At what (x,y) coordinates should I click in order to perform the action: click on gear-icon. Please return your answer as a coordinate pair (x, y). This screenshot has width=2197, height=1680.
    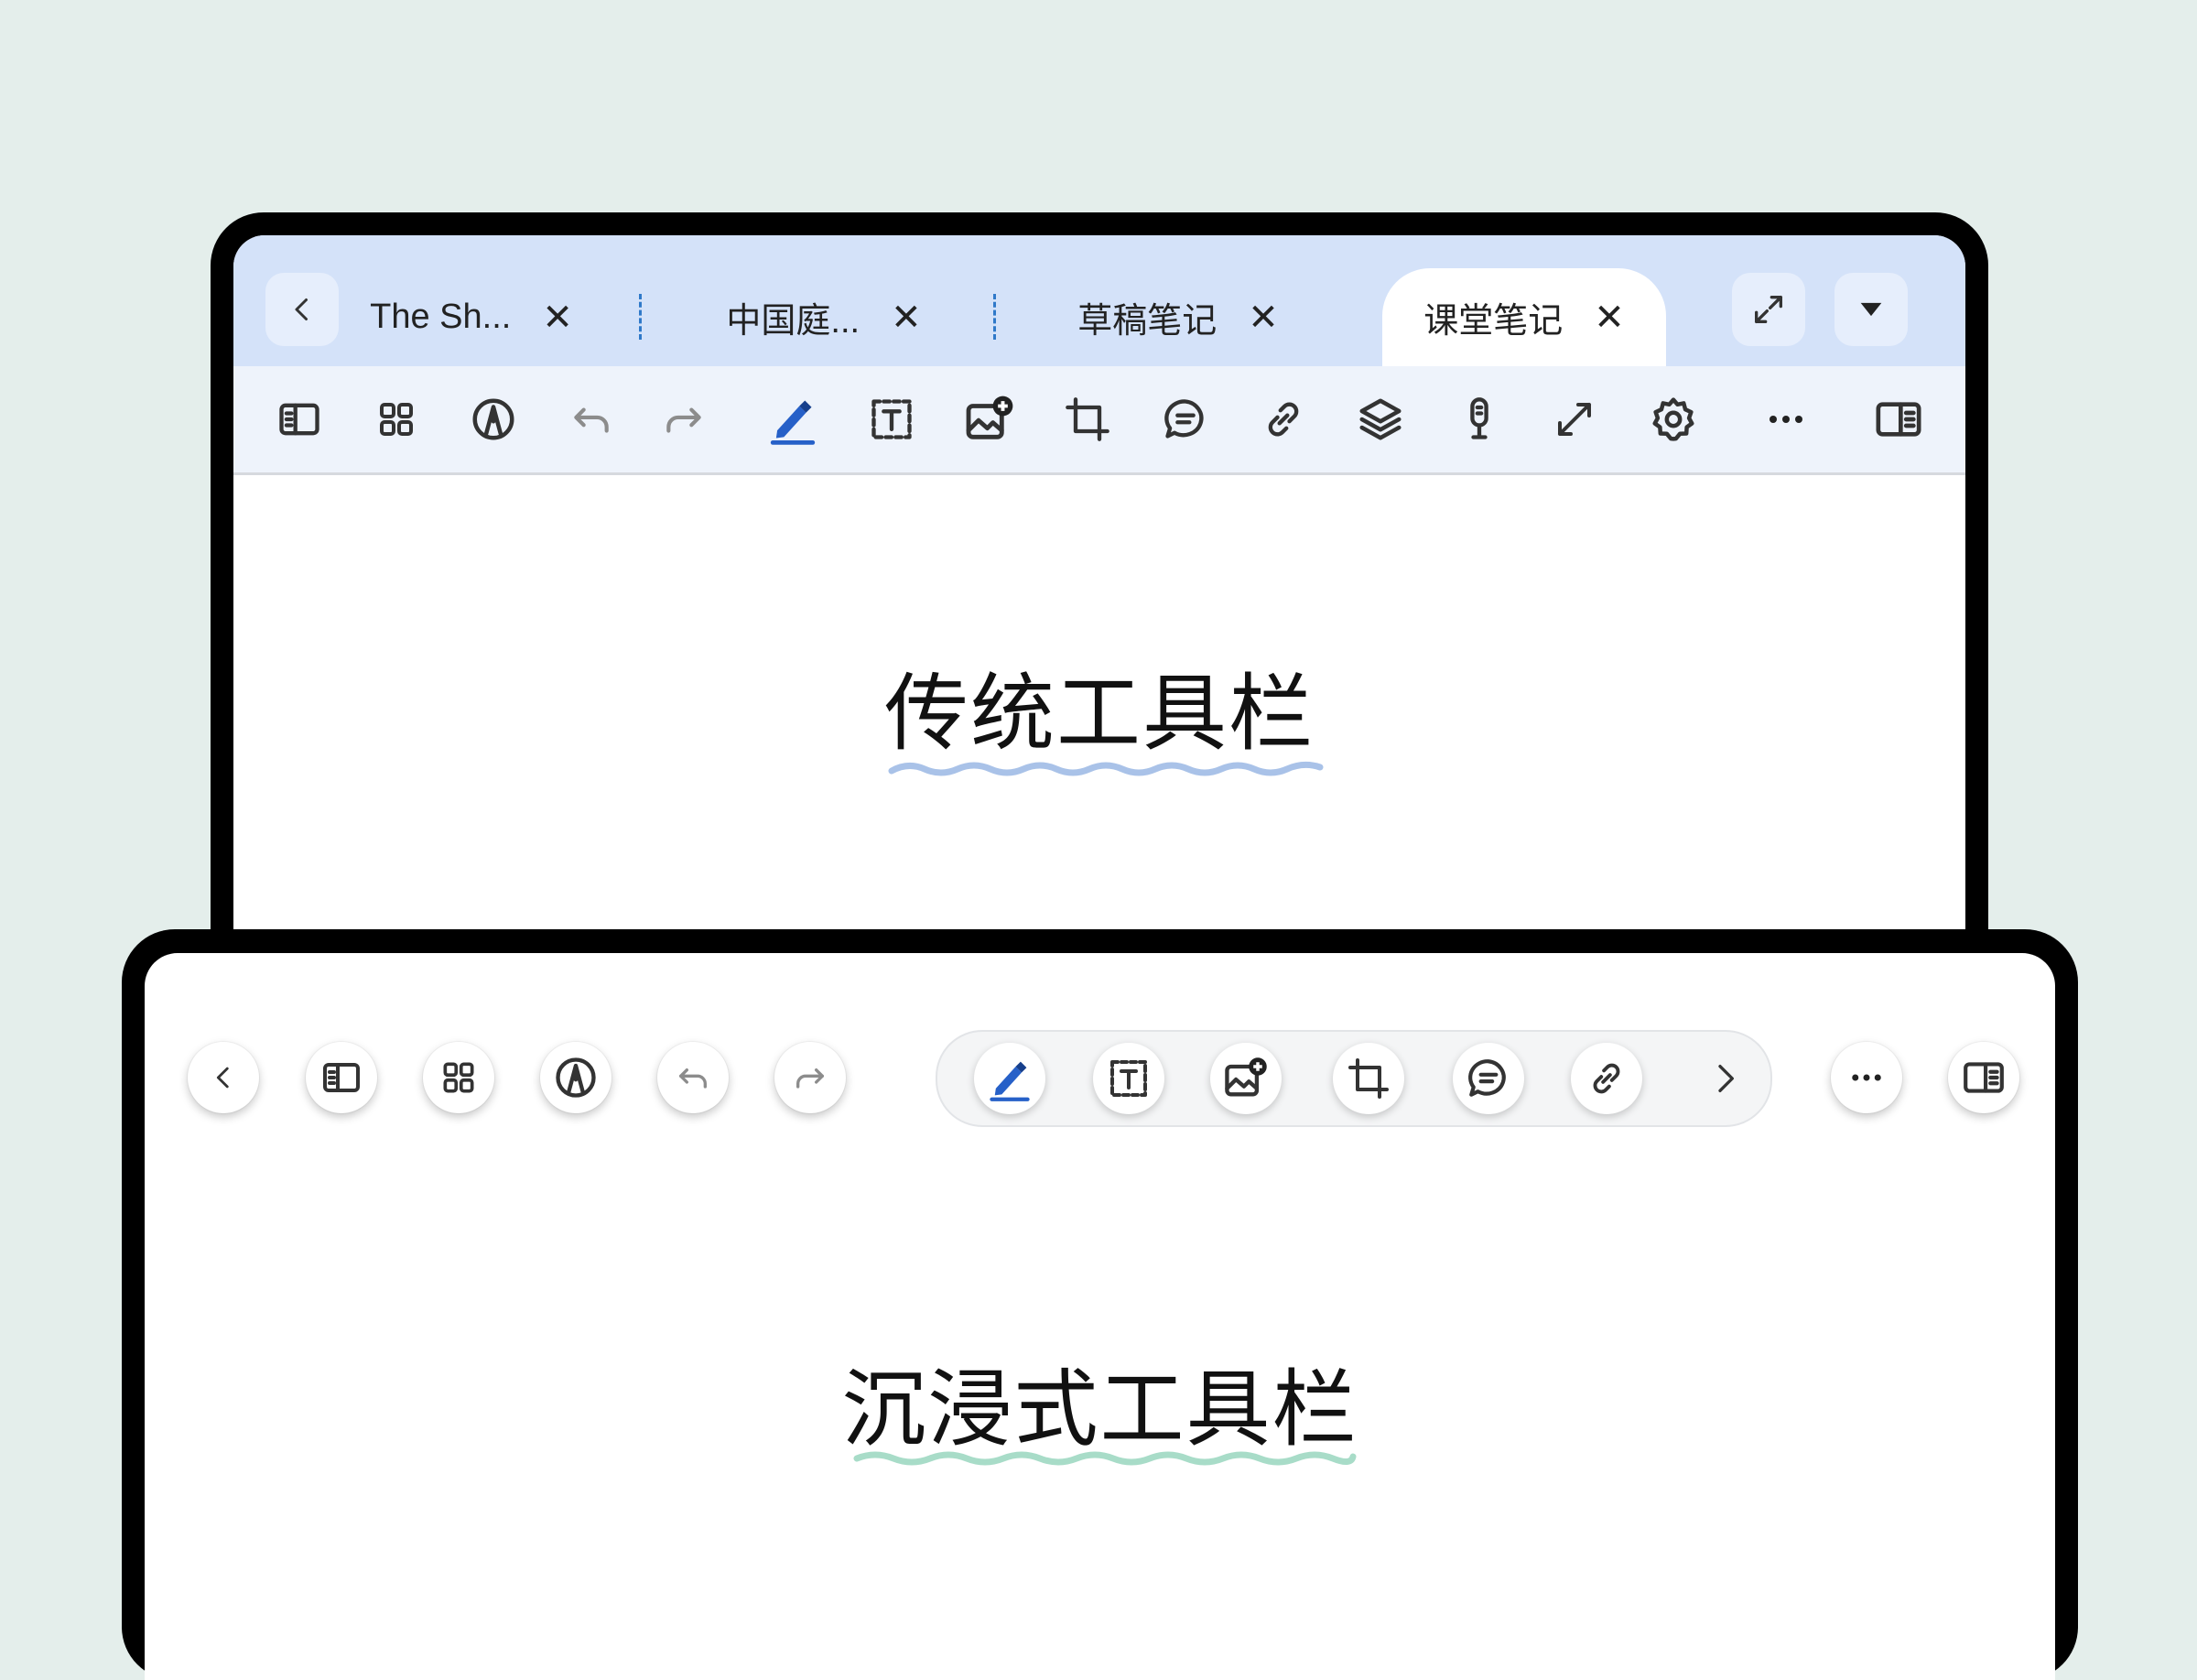
    Looking at the image, I should click on (1673, 419).